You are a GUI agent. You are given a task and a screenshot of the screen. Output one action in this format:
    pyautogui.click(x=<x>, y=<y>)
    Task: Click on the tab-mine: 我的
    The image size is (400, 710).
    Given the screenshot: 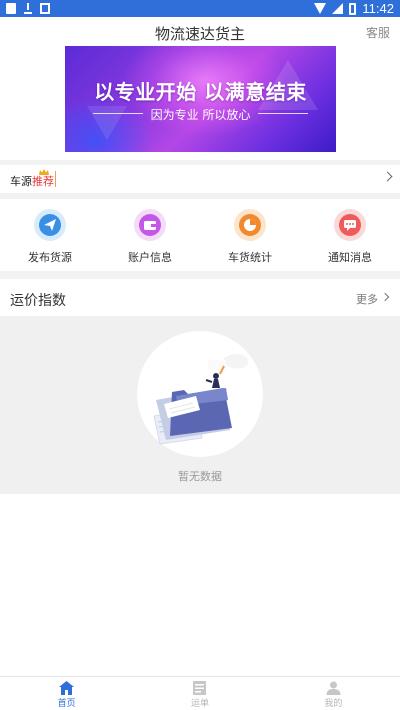 What is the action you would take?
    pyautogui.click(x=333, y=693)
    